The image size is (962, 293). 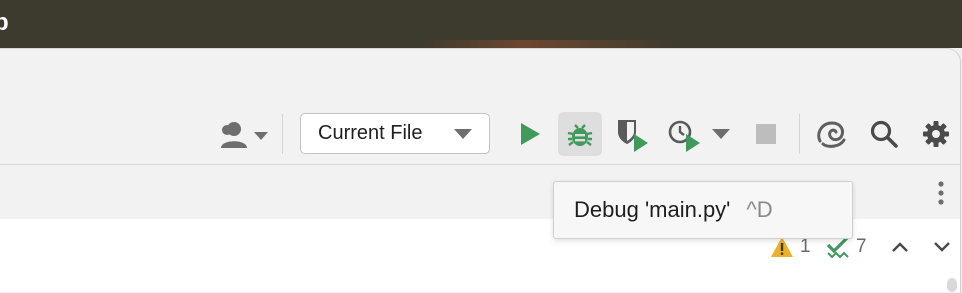 What do you see at coordinates (652, 209) in the screenshot?
I see `tooltip-text: Debug 'main.py'` at bounding box center [652, 209].